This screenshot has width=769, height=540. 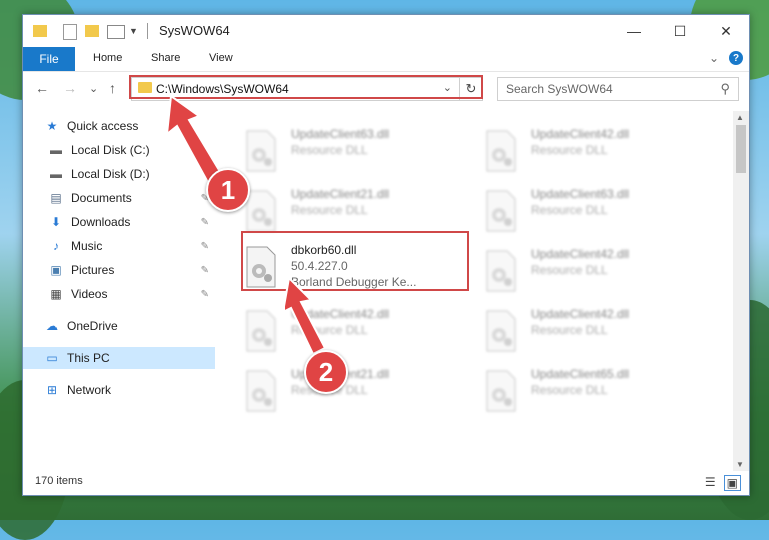 I want to click on dropdown-arrow-icon: ▼, so click(x=133, y=34).